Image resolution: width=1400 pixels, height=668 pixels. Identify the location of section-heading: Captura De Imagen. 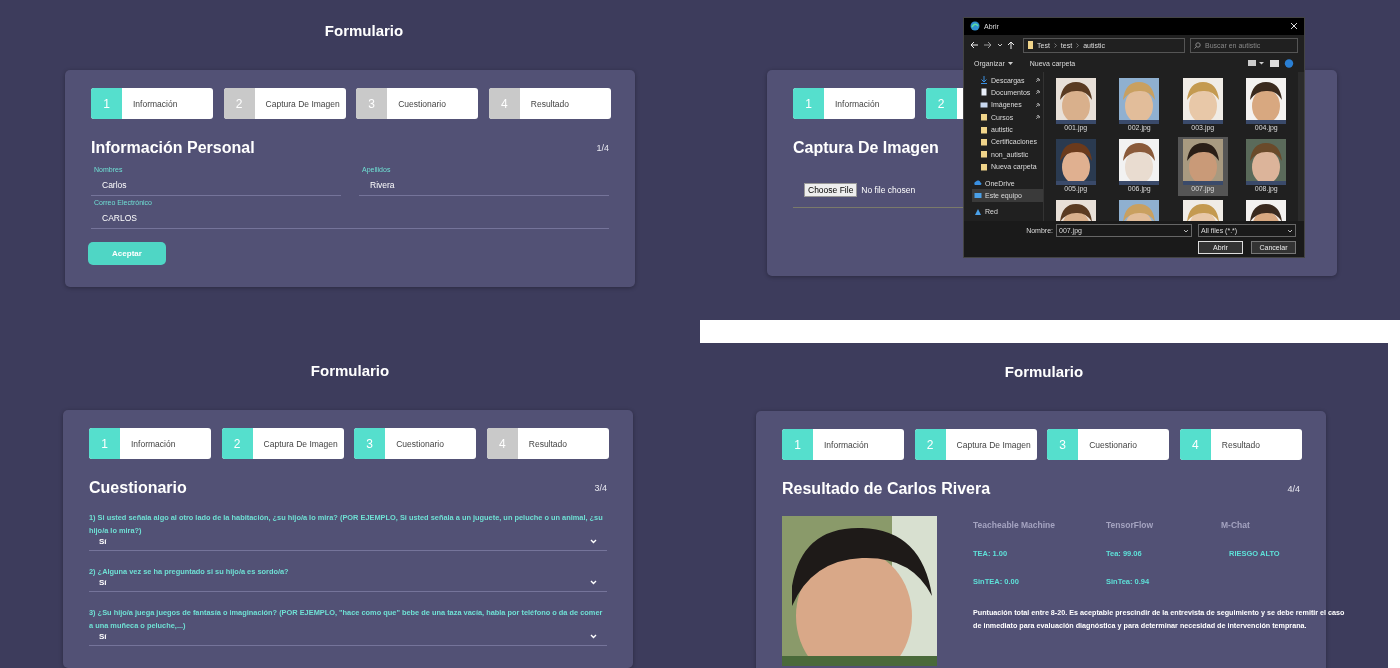
(866, 148).